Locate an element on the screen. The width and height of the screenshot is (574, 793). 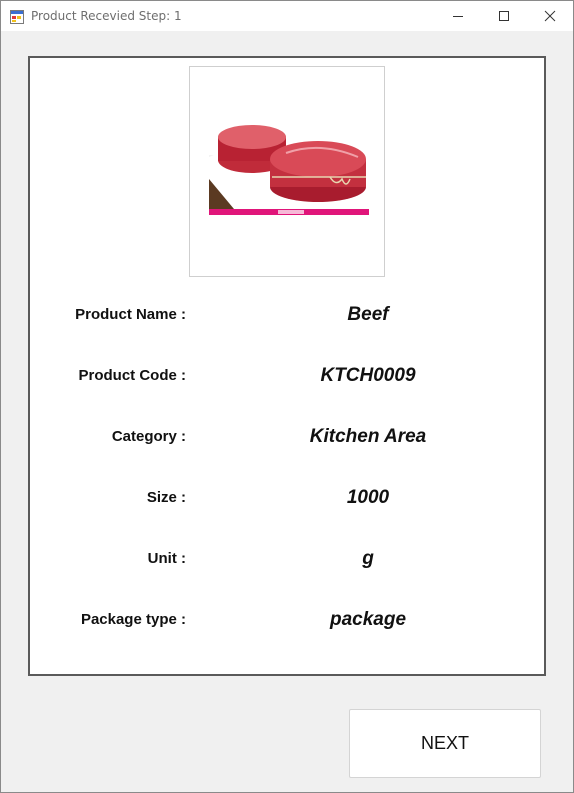
maximize-button is located at coordinates (504, 16).